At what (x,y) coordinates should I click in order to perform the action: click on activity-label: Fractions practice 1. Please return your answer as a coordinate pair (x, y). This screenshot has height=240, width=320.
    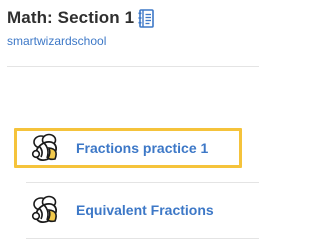
    Looking at the image, I should click on (142, 148).